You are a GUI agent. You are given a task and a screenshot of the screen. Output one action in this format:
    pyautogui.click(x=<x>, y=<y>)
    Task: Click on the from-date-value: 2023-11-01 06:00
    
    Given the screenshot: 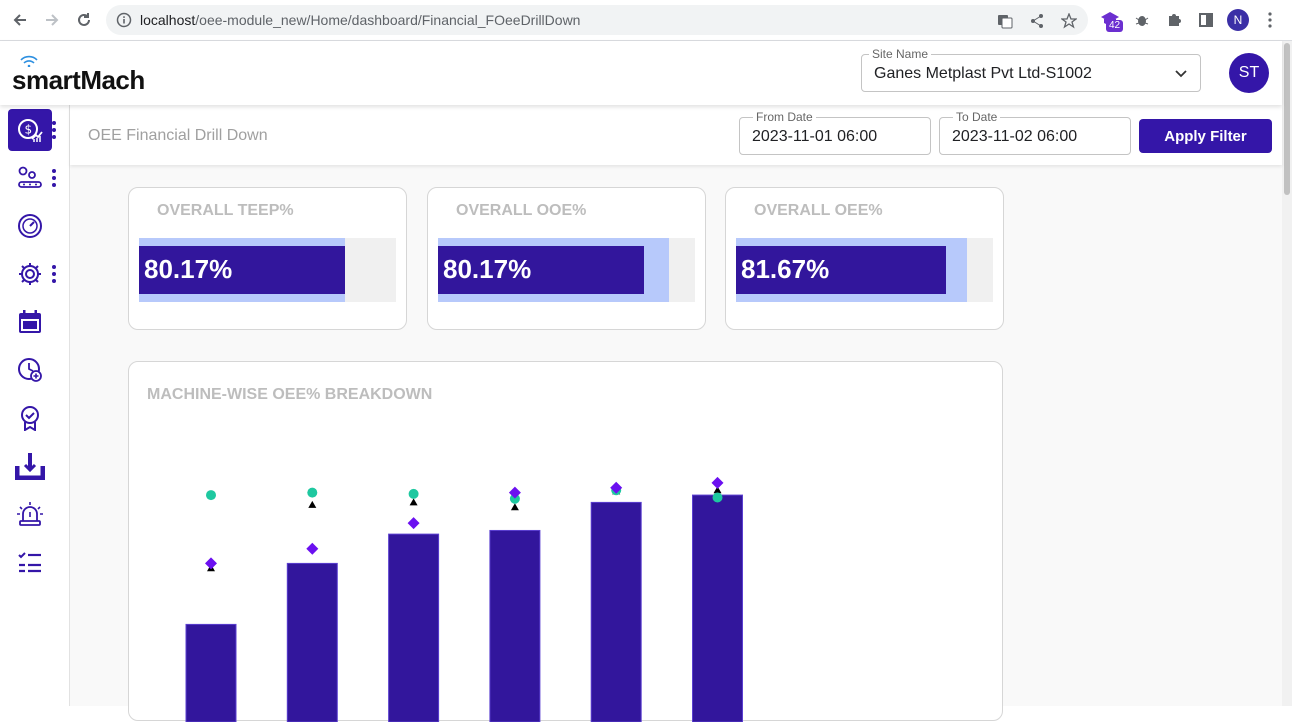 What is the action you would take?
    pyautogui.click(x=815, y=136)
    